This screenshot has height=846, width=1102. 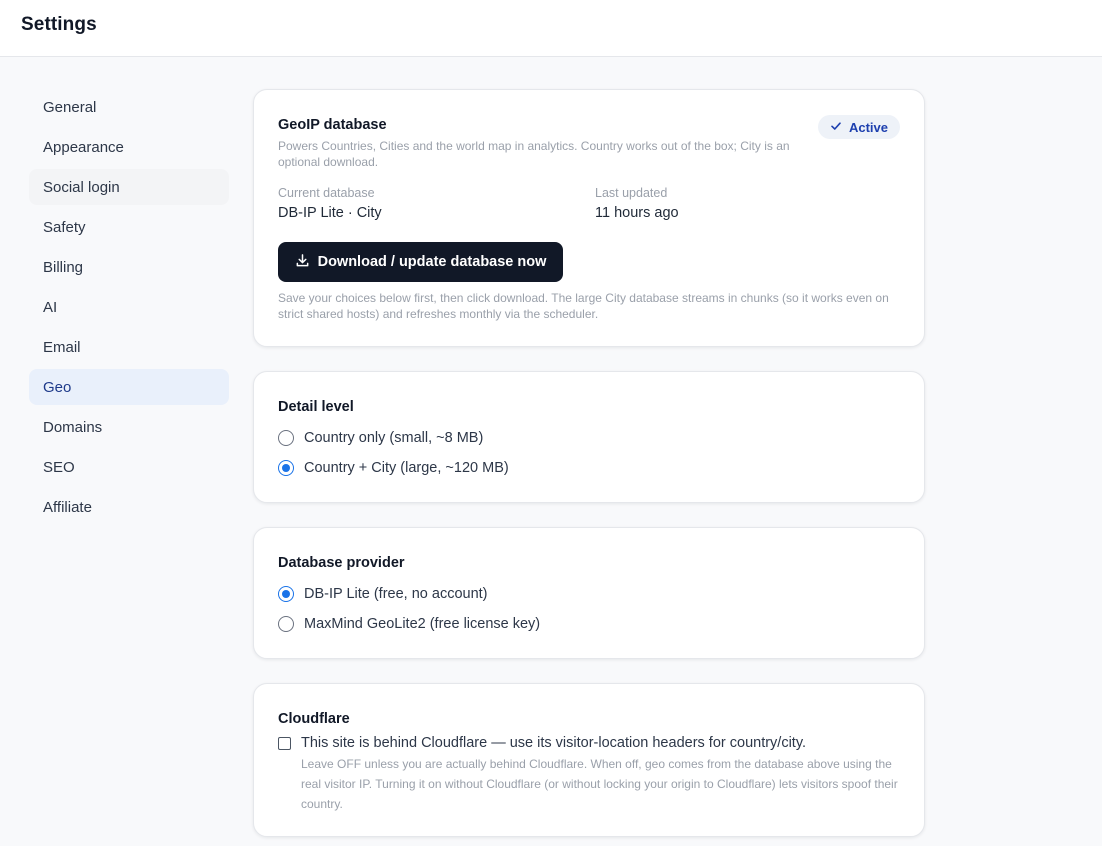 What do you see at coordinates (396, 594) in the screenshot?
I see `provider-dbip-label: DB-IP Lite (free, no account)` at bounding box center [396, 594].